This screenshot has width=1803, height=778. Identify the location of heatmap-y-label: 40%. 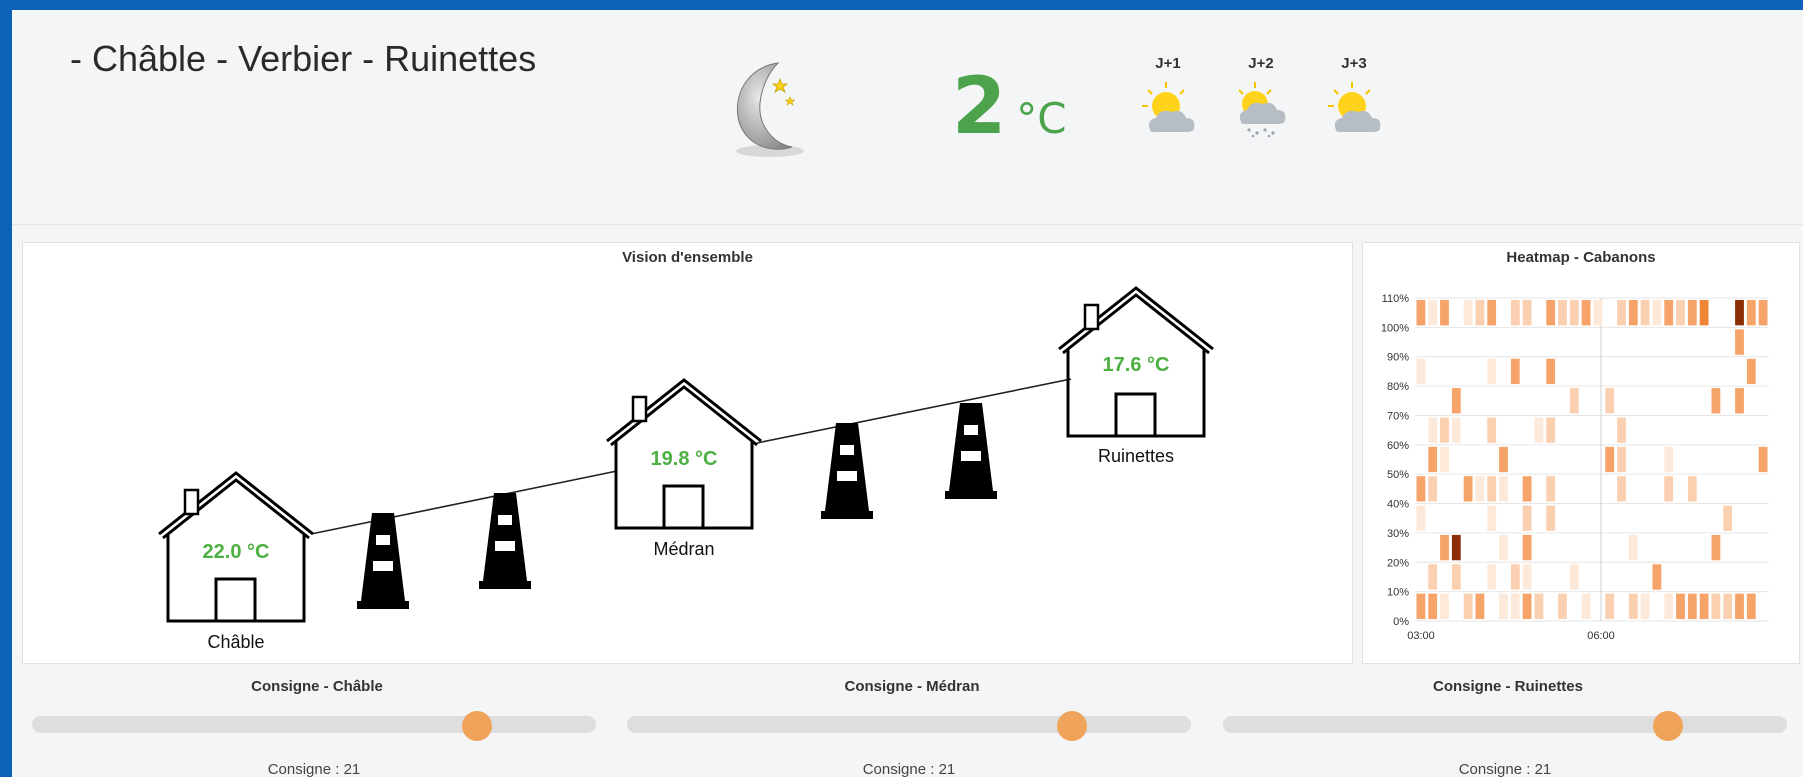
(1398, 505).